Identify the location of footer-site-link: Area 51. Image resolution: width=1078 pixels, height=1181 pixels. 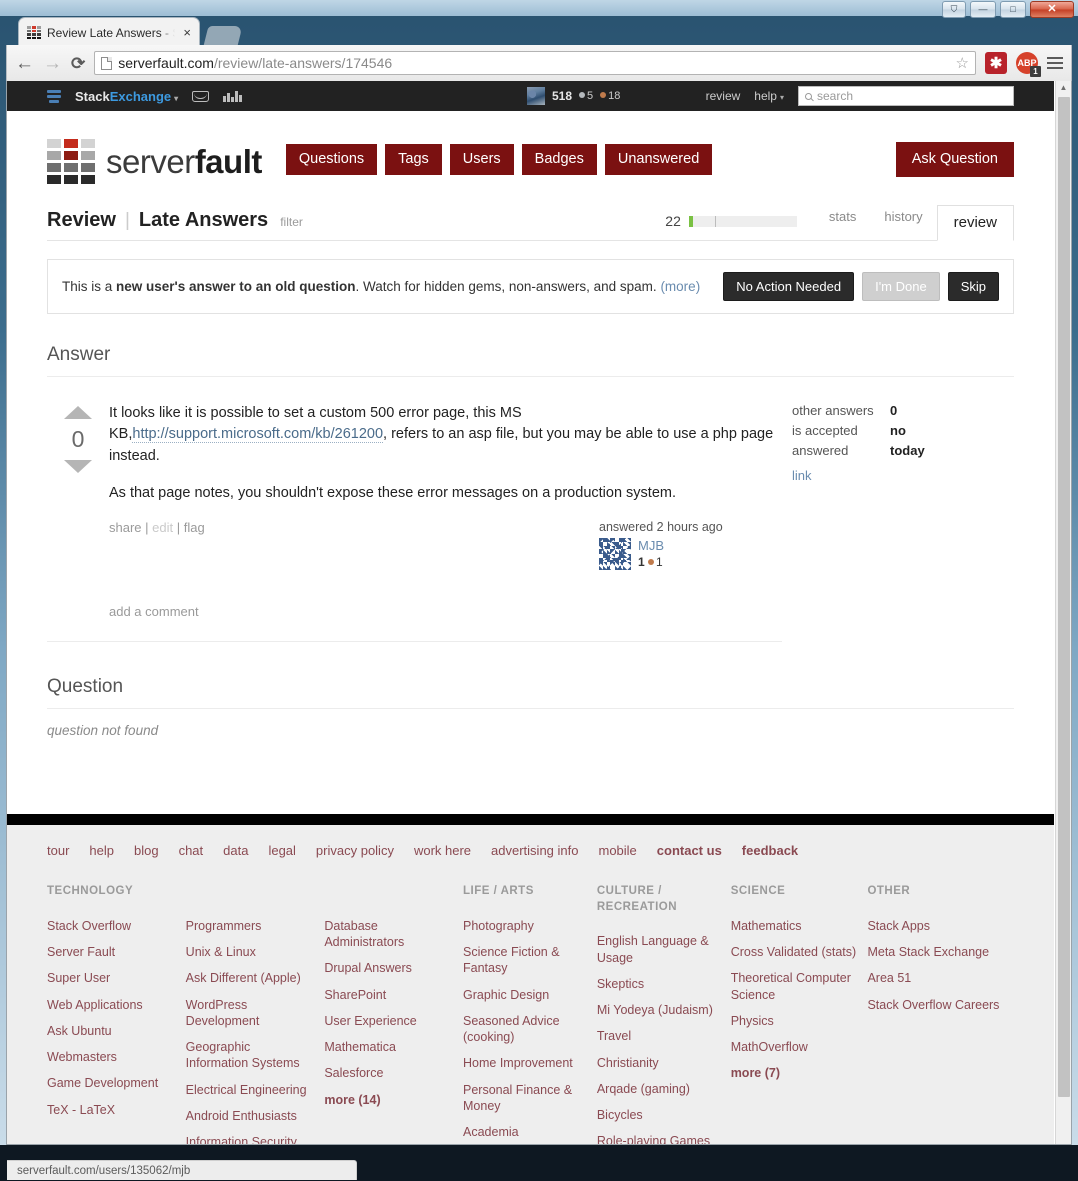
(940, 978).